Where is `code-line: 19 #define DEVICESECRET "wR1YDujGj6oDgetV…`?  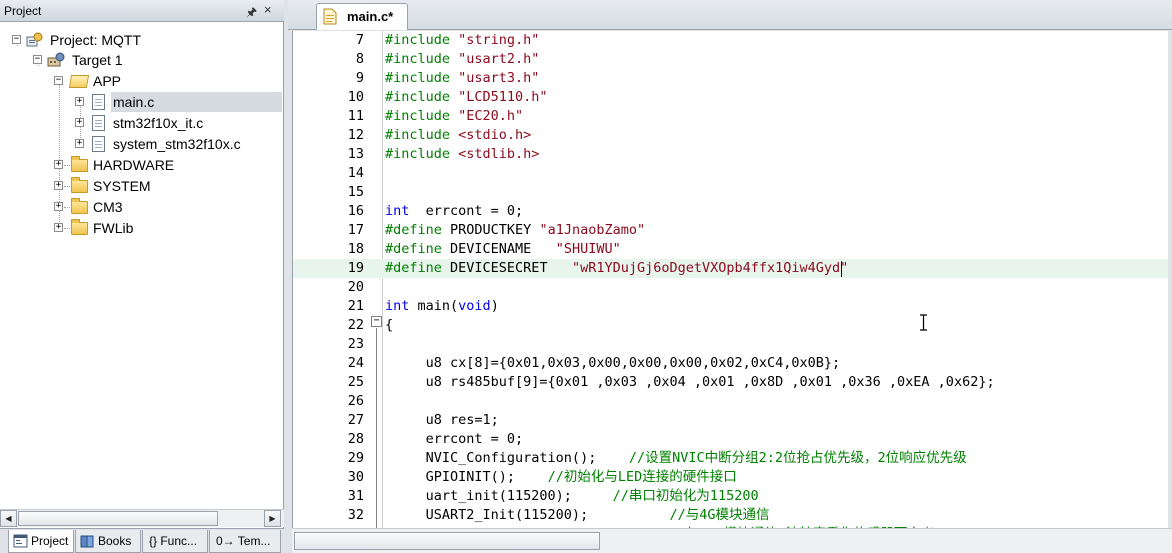 code-line: 19 #define DEVICESECRET "wR1YDujGj6oDgetV… is located at coordinates (732, 268).